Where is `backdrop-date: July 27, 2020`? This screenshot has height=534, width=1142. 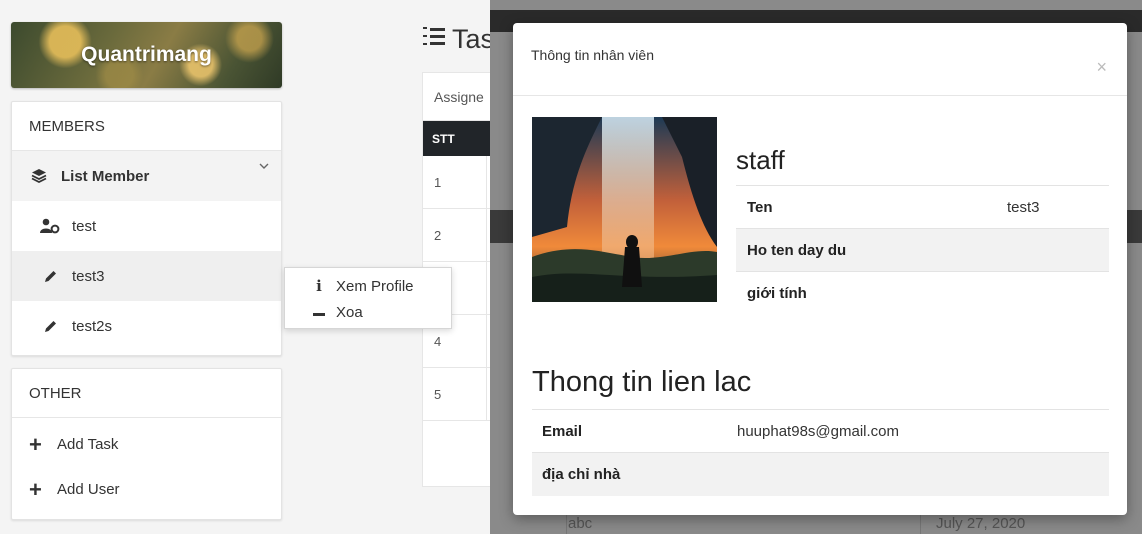
backdrop-date: July 27, 2020 is located at coordinates (981, 523).